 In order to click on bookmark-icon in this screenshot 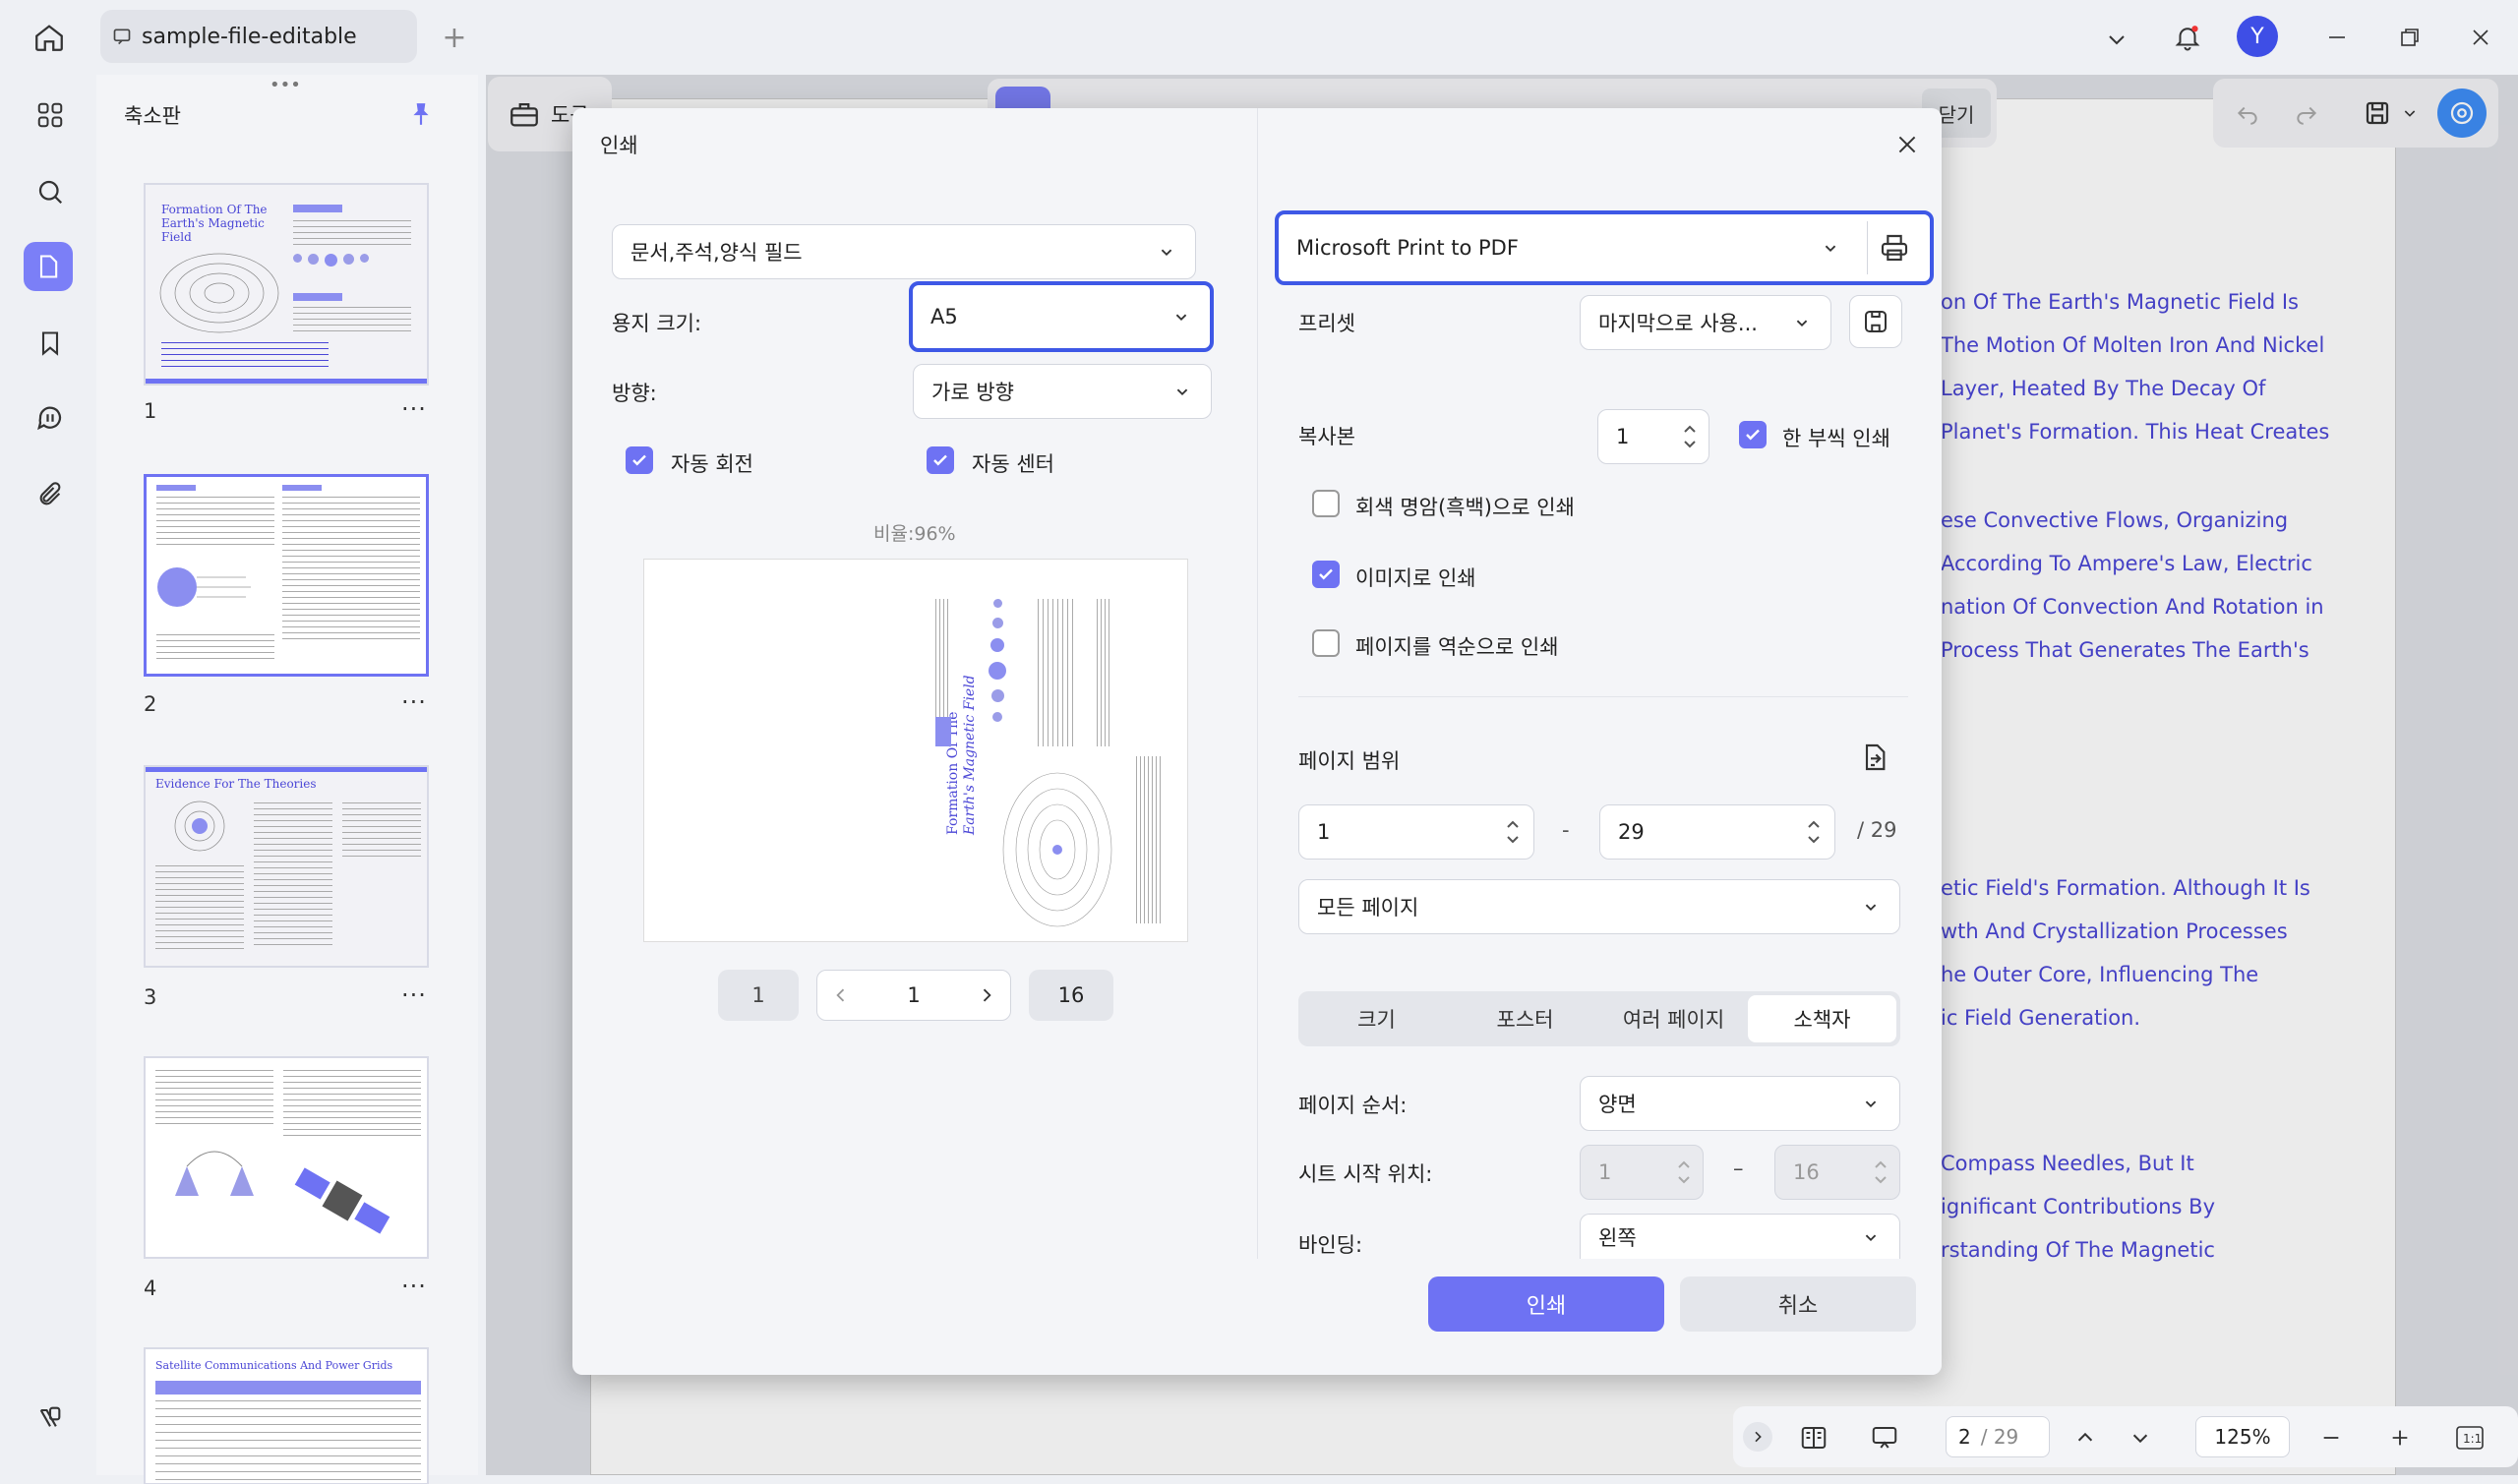, I will do `click(50, 344)`.